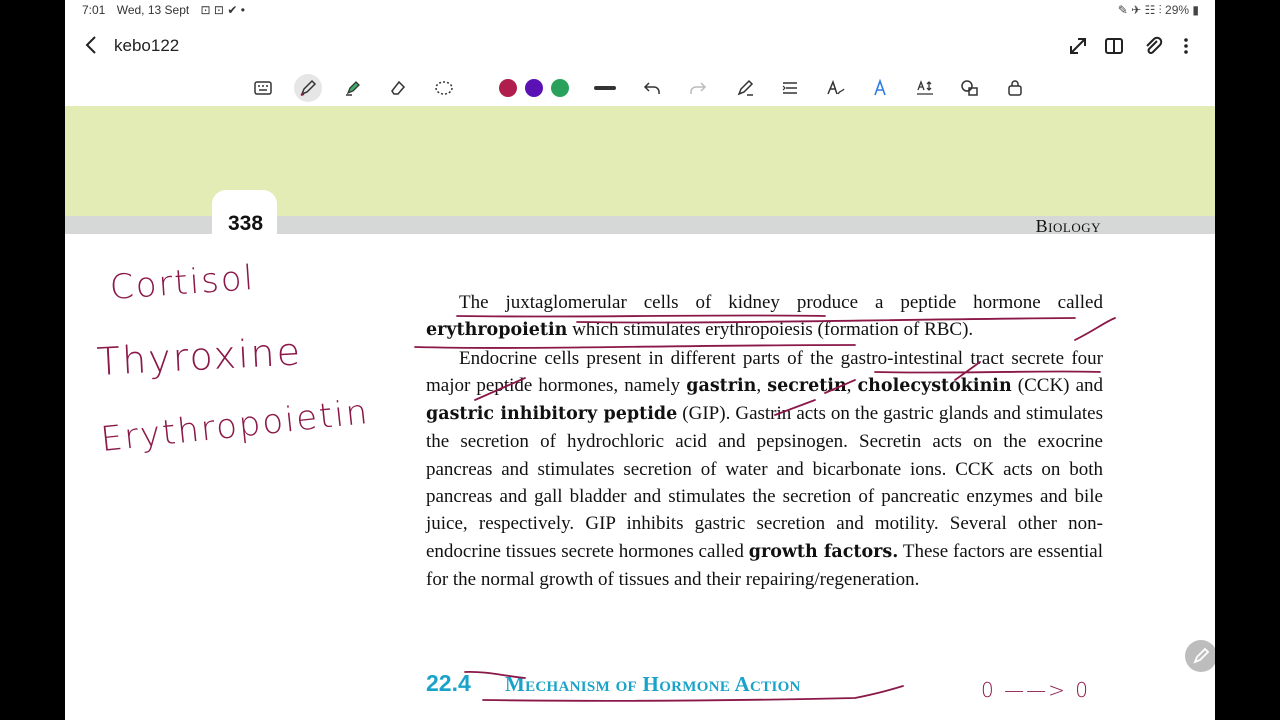 This screenshot has width=1280, height=720. Describe the element at coordinates (1015, 88) in the screenshot. I see `lock-icon` at that location.